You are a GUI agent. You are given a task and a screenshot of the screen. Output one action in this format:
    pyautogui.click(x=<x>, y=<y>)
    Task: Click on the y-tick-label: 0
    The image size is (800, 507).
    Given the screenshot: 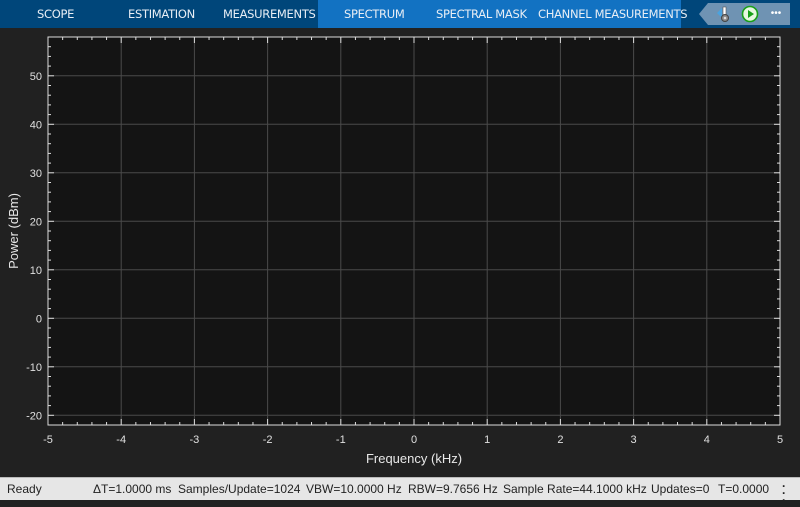 What is the action you would take?
    pyautogui.click(x=39, y=319)
    